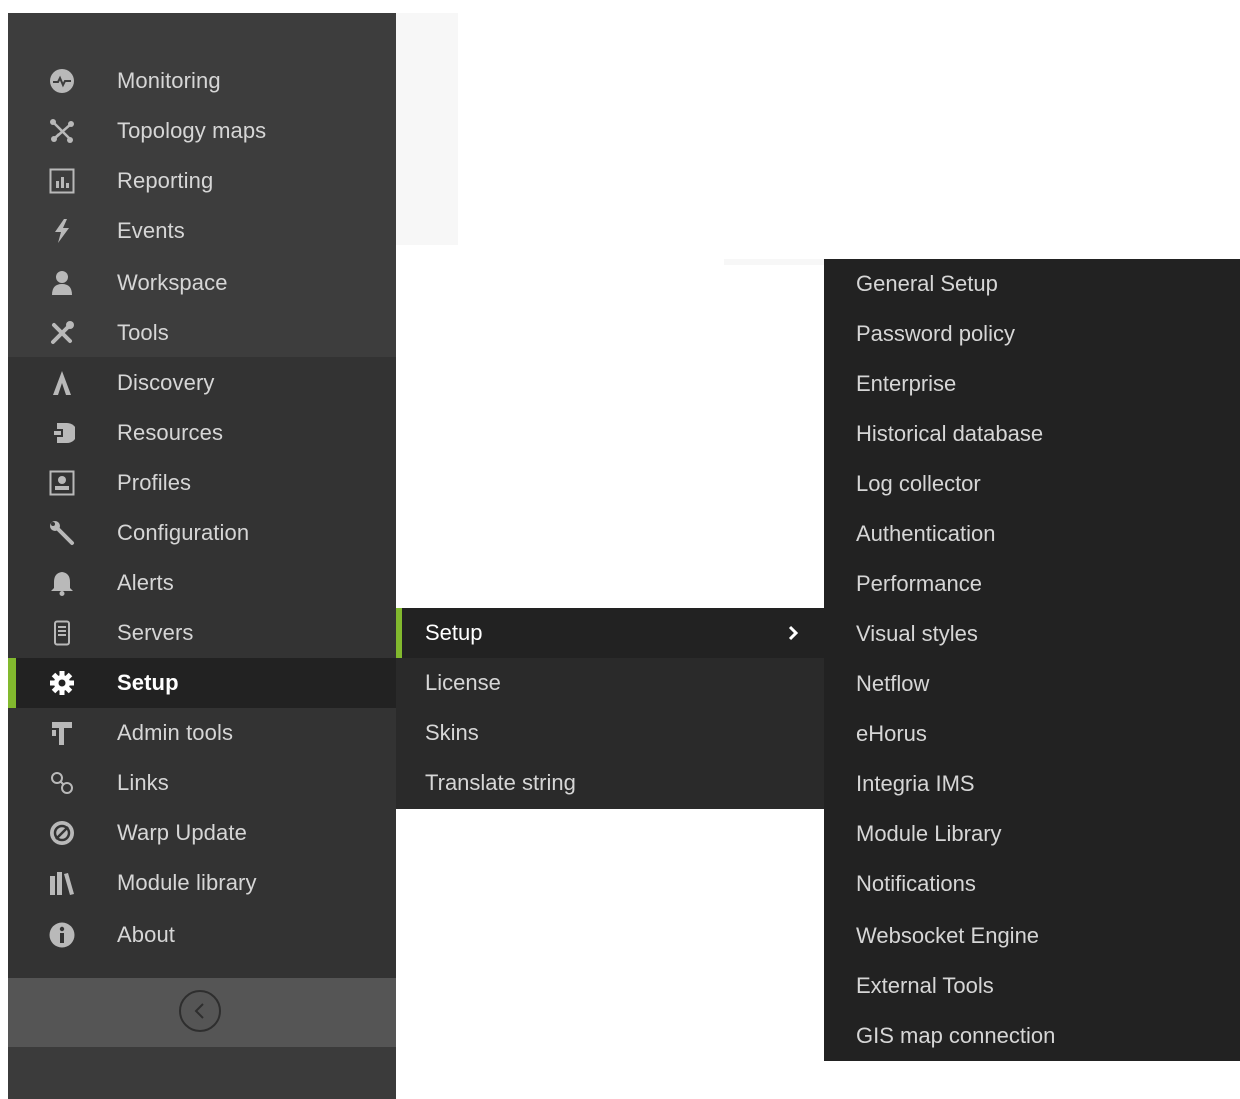 This screenshot has width=1240, height=1099. I want to click on submenu2-item-enterprise: Enterprise, so click(1032, 384).